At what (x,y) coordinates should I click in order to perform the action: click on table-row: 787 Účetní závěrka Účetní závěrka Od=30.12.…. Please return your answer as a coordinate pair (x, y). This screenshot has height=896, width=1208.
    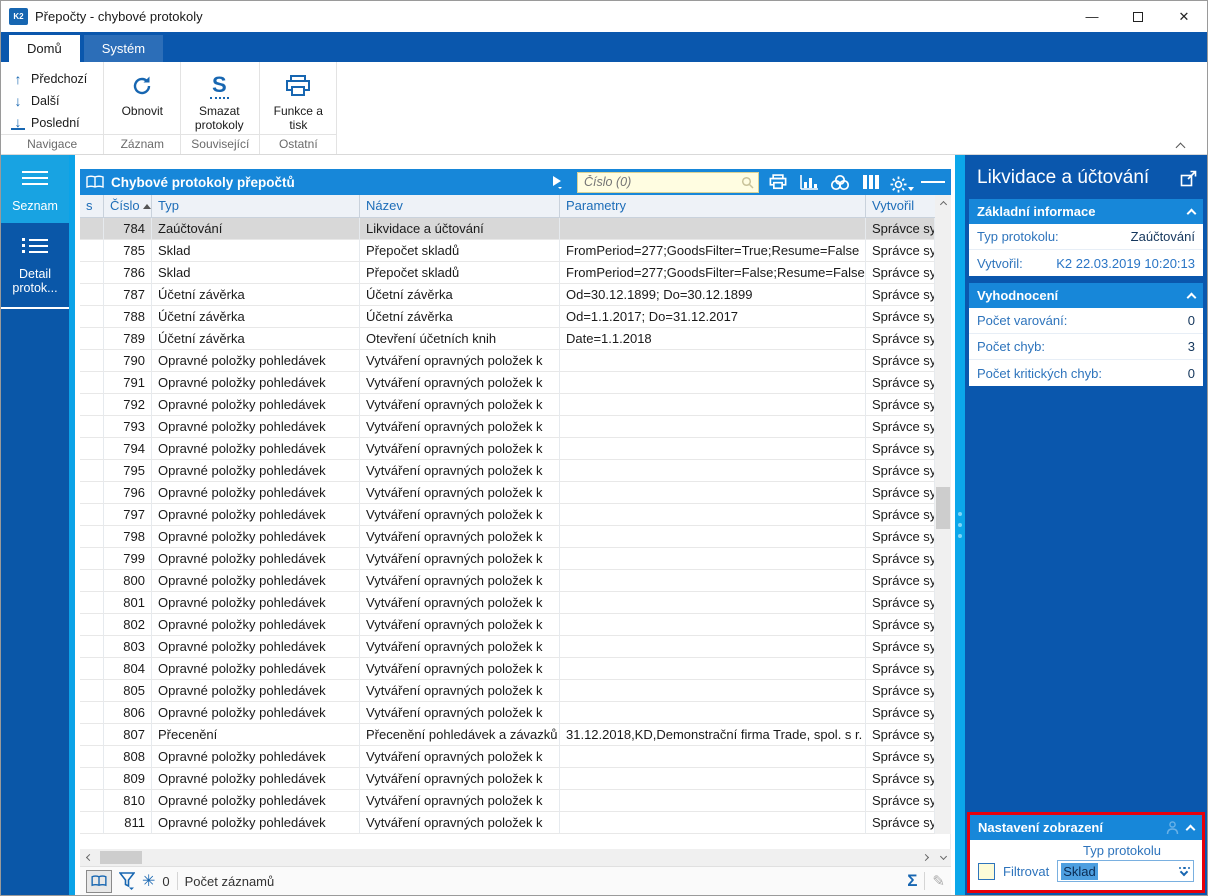
    Looking at the image, I should click on (507, 295).